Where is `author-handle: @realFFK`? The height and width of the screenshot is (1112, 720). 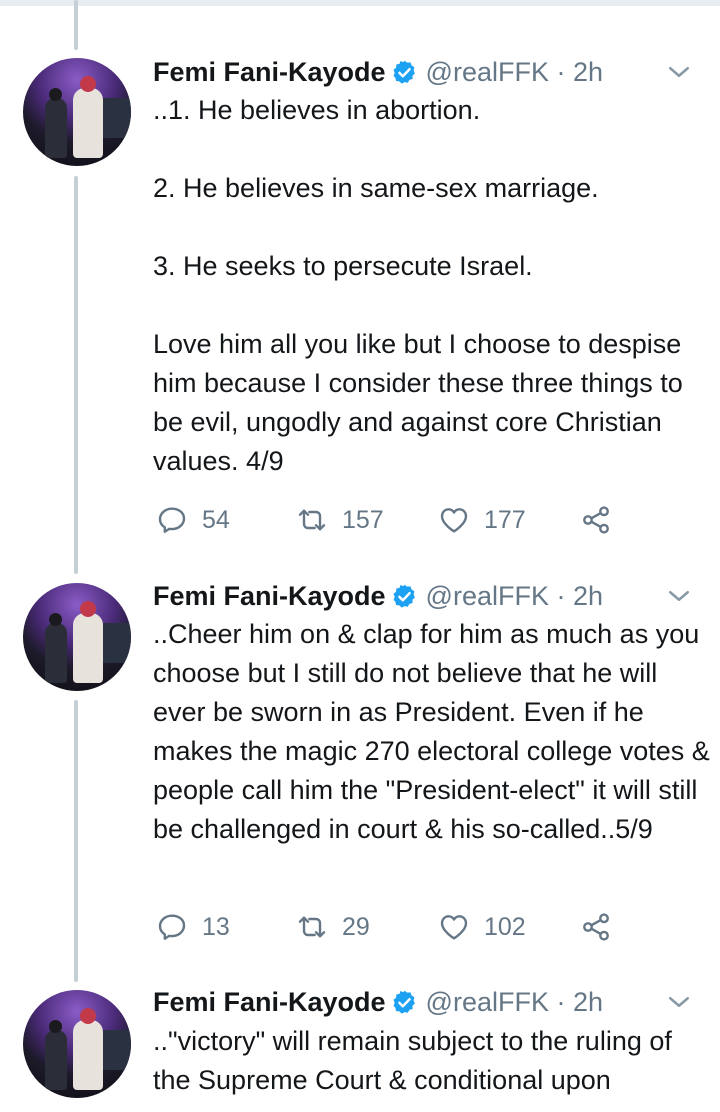 author-handle: @realFFK is located at coordinates (487, 1002).